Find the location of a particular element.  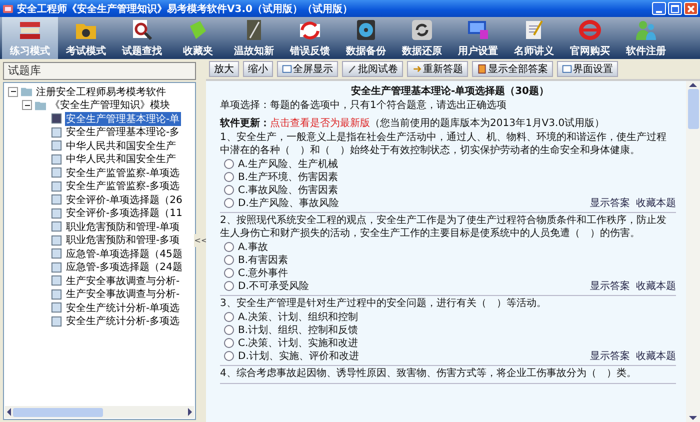

vertical-scrollbar is located at coordinates (693, 251).